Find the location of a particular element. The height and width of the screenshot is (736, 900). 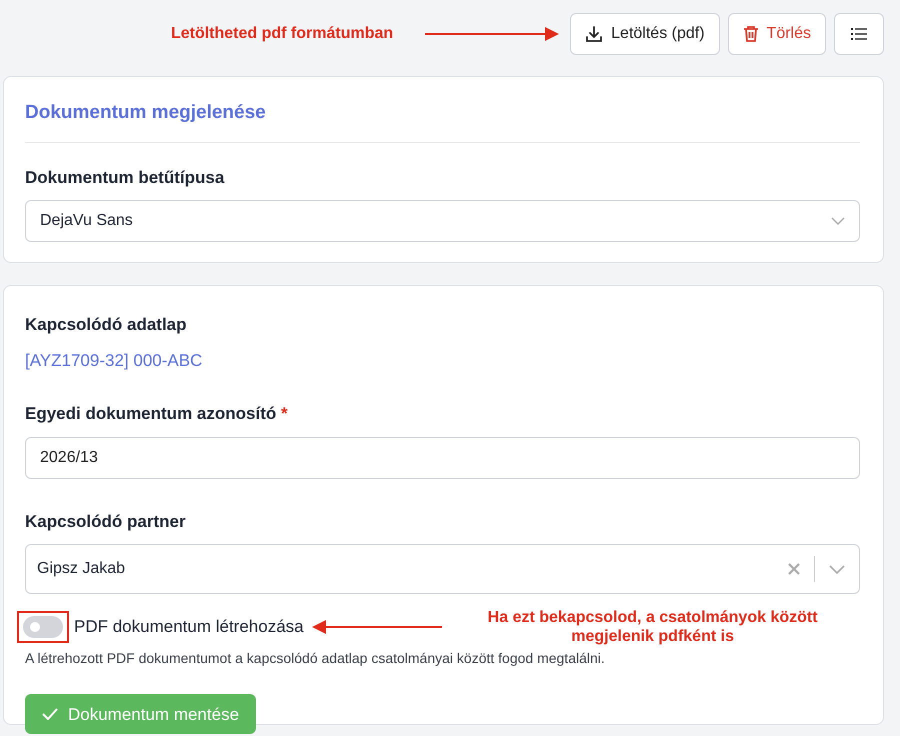

card-title: Dokumentum megjelenése is located at coordinates (442, 109).